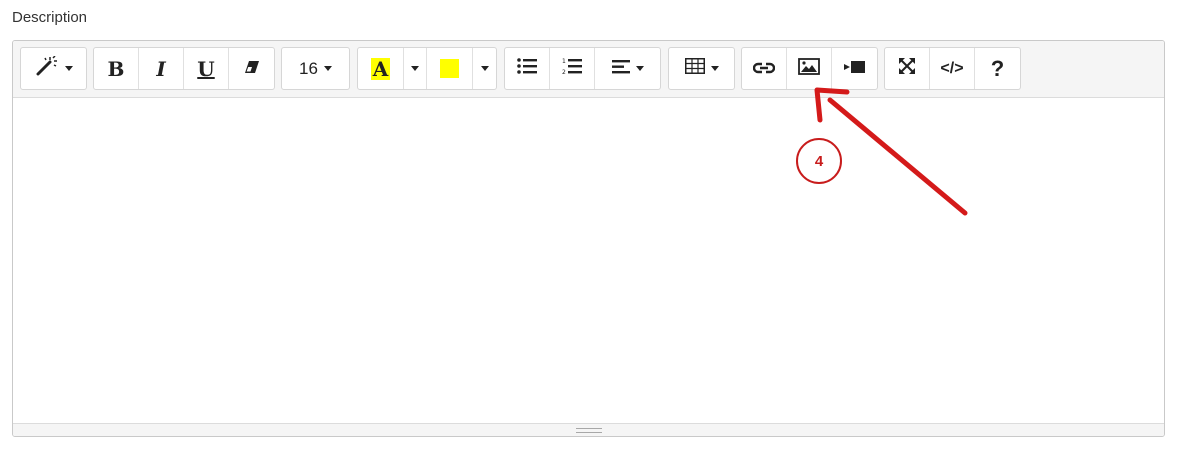 The height and width of the screenshot is (454, 1178). I want to click on view-group: </> ?, so click(952, 68).